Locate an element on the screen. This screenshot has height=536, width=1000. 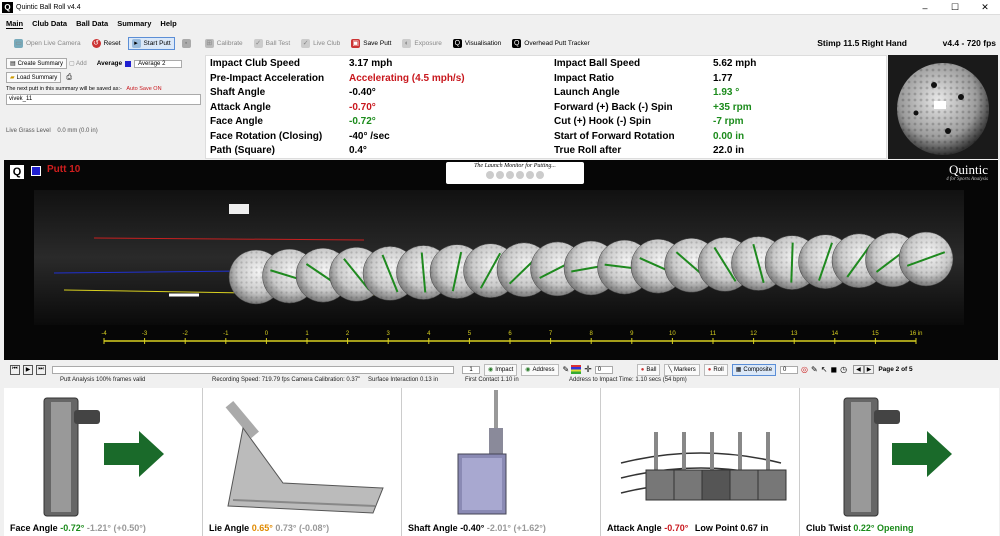
composite-button: ▦ Composite is located at coordinates (754, 369).